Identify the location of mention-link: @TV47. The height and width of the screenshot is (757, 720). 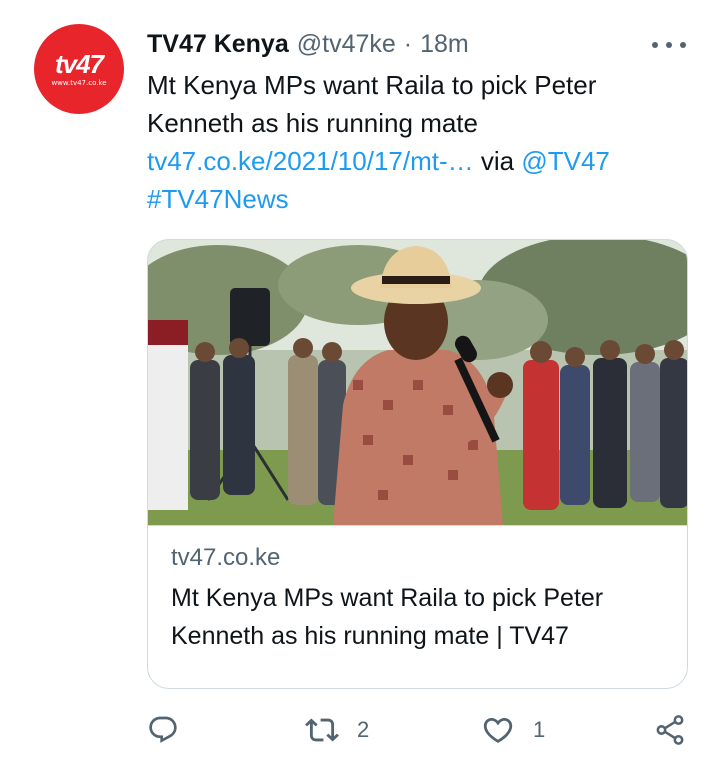
(565, 161).